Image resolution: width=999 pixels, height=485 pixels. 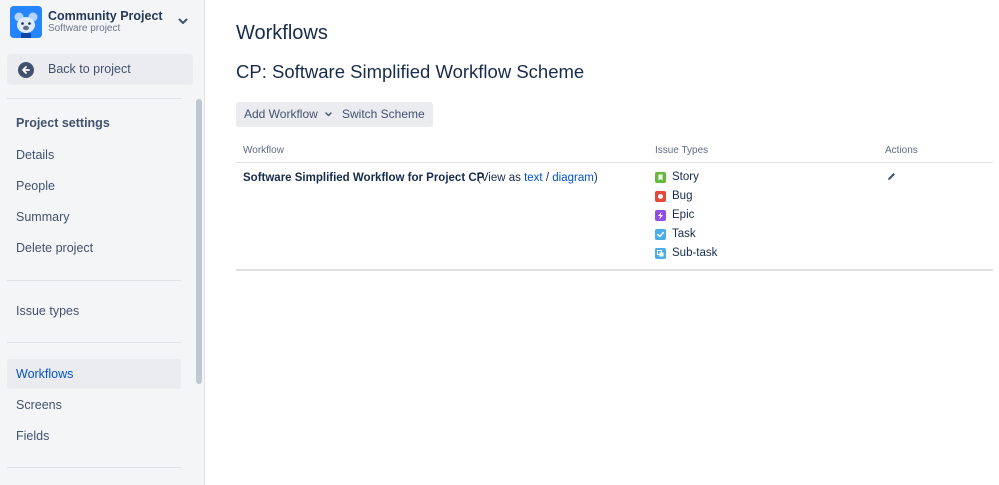 What do you see at coordinates (595, 178) in the screenshot?
I see `view-as-suffix: )` at bounding box center [595, 178].